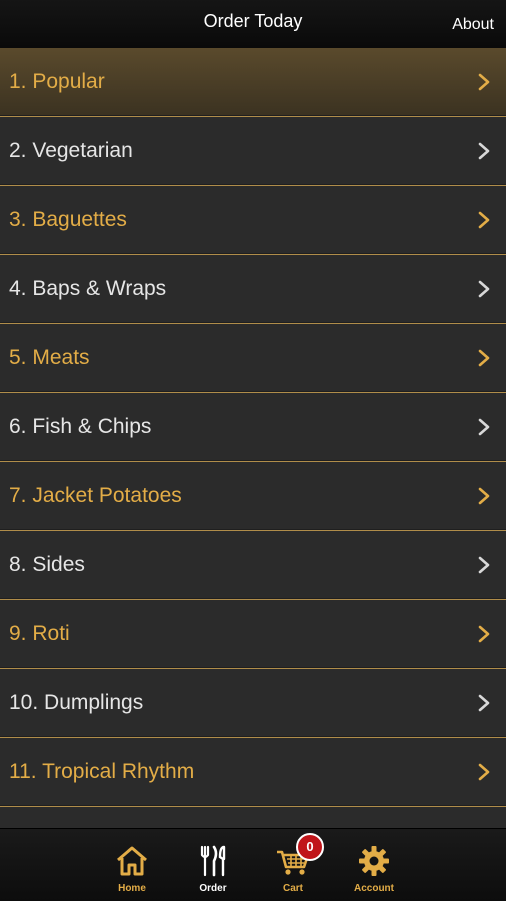  What do you see at coordinates (95, 495) in the screenshot?
I see `category-label: 7. Jacket Potatoes` at bounding box center [95, 495].